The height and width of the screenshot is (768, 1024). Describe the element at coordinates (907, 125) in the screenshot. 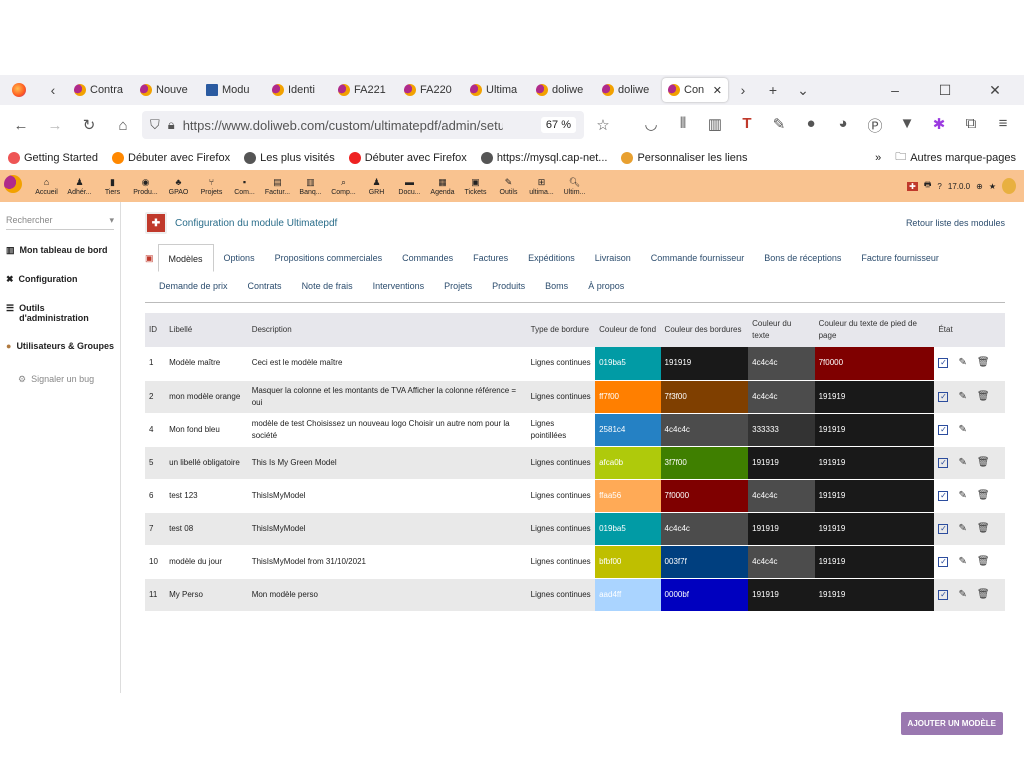

I see `extension-v-icon: ▼` at that location.